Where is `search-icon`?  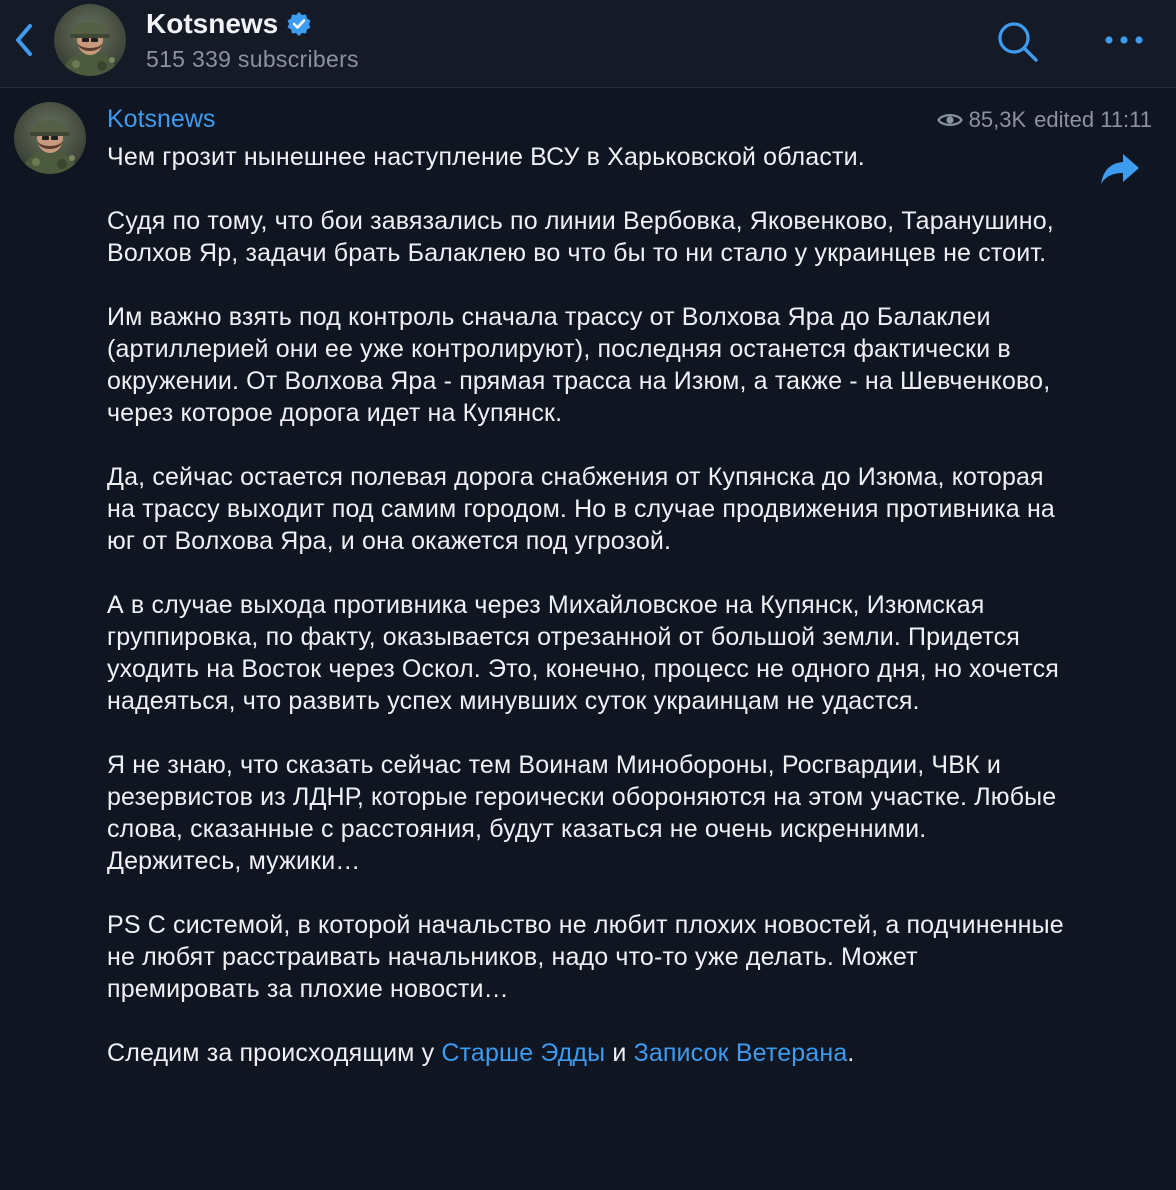
search-icon is located at coordinates (1018, 42).